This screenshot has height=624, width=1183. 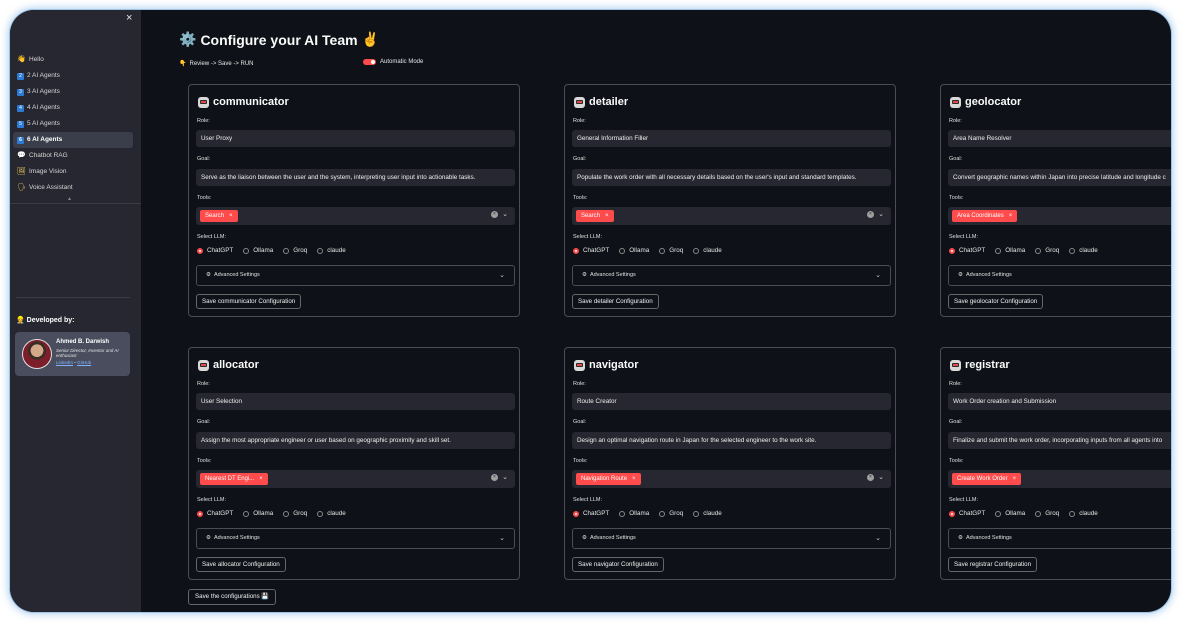 I want to click on sidebar-item-4-ai-agents: 44 AI Agents, so click(x=73, y=108).